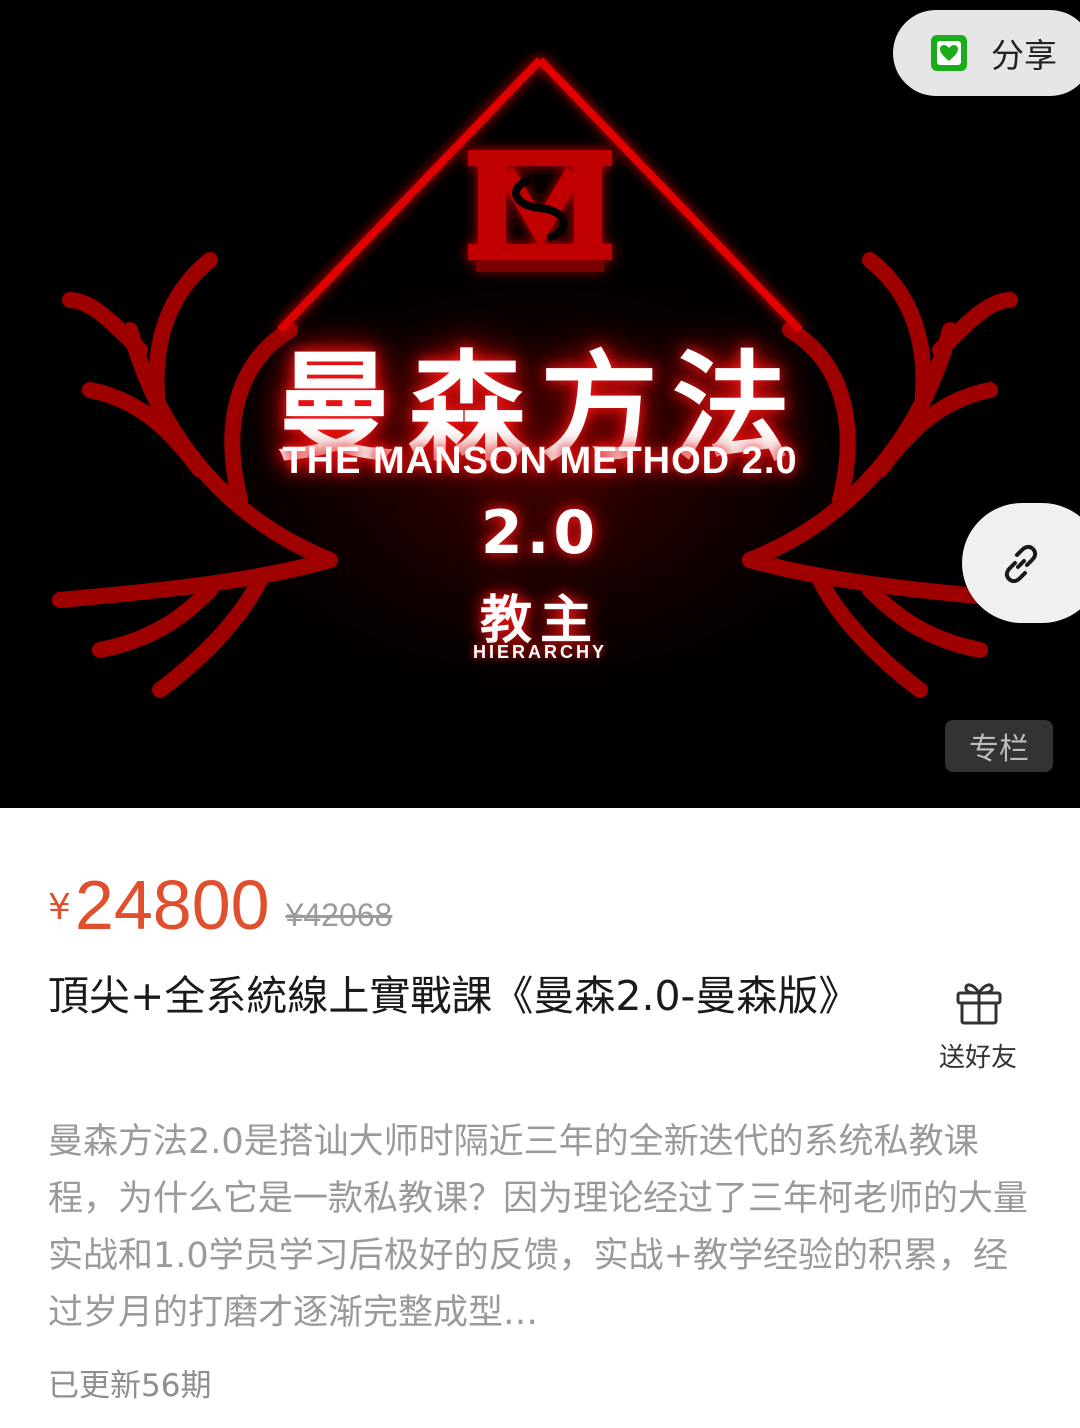 The image size is (1080, 1428). What do you see at coordinates (339, 915) in the screenshot?
I see `price-original: ¥42068` at bounding box center [339, 915].